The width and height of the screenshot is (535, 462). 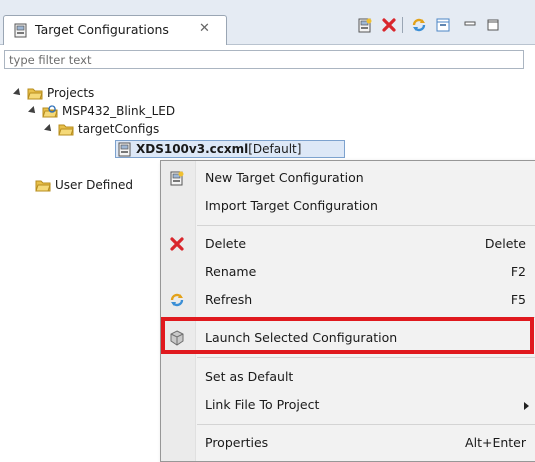 What do you see at coordinates (204, 28) in the screenshot?
I see `close-tab-icon: ✕` at bounding box center [204, 28].